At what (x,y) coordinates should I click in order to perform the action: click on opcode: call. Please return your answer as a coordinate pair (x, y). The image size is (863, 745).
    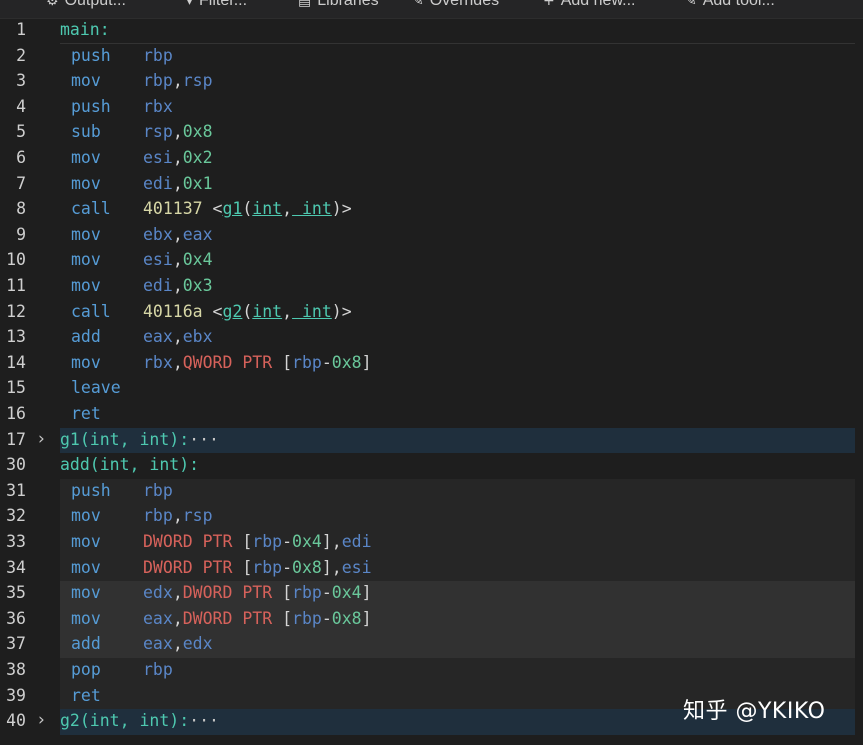
    Looking at the image, I should click on (91, 209).